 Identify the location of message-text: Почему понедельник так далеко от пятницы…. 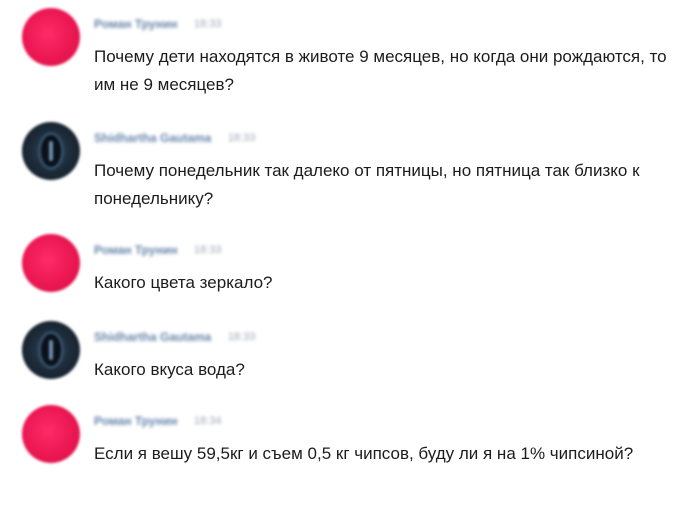
(367, 184).